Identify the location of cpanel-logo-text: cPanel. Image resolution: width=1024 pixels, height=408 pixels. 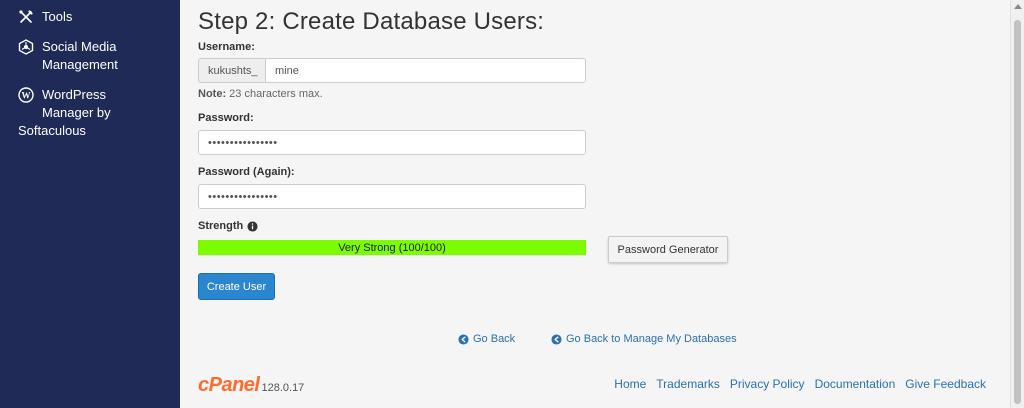
(229, 385).